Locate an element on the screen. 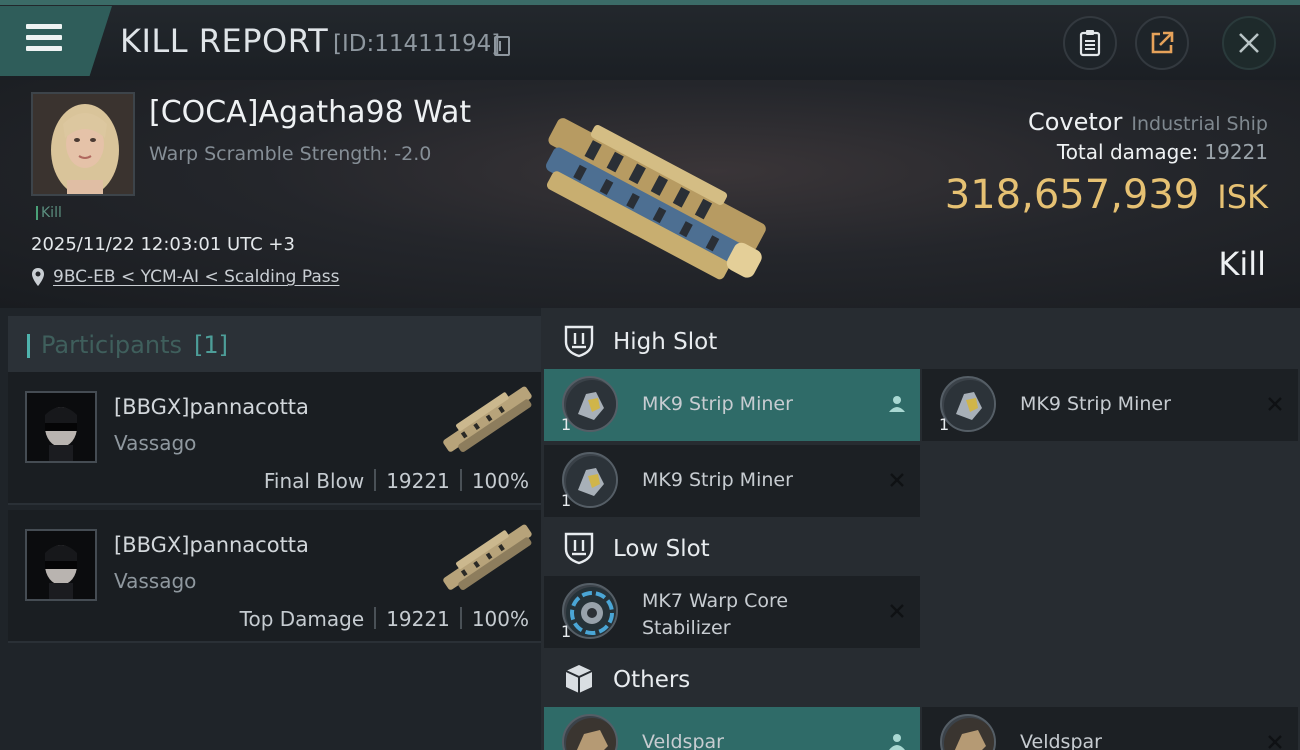  total-damage-label: Total damage: is located at coordinates (1127, 152).